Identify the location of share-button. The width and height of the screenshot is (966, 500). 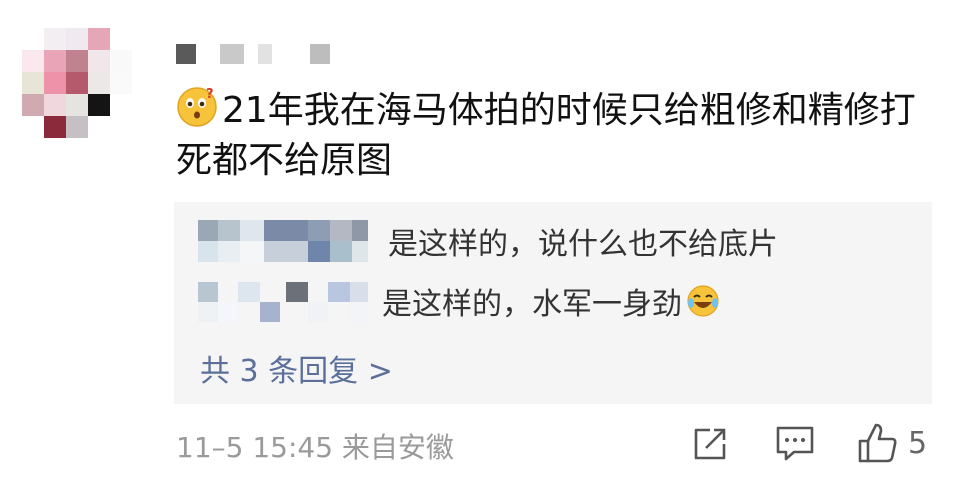
(710, 444).